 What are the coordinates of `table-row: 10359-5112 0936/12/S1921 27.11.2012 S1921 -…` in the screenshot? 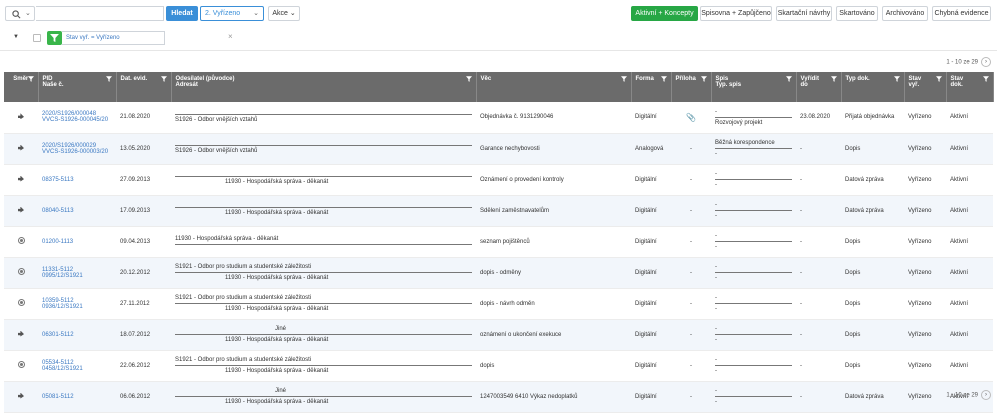 It's located at (498, 304).